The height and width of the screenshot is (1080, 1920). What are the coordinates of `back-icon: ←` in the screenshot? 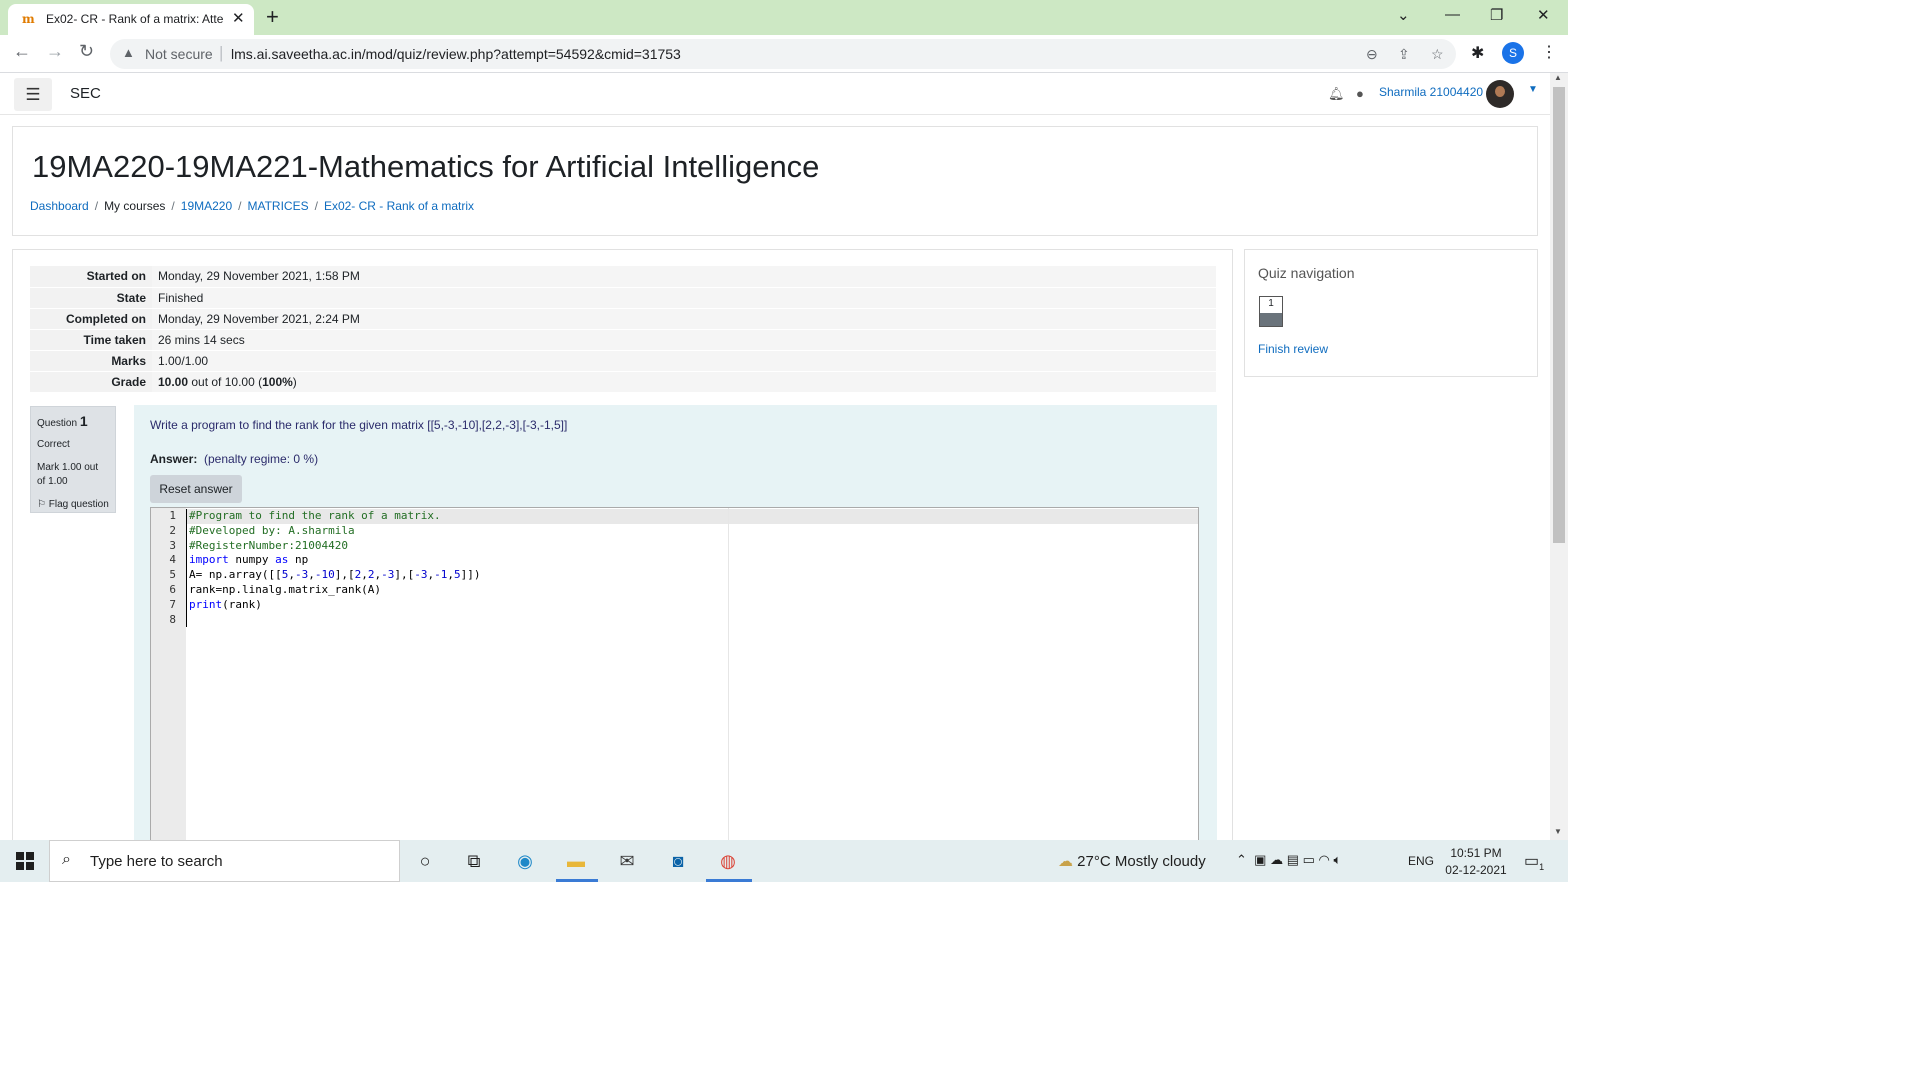 It's located at (22, 51).